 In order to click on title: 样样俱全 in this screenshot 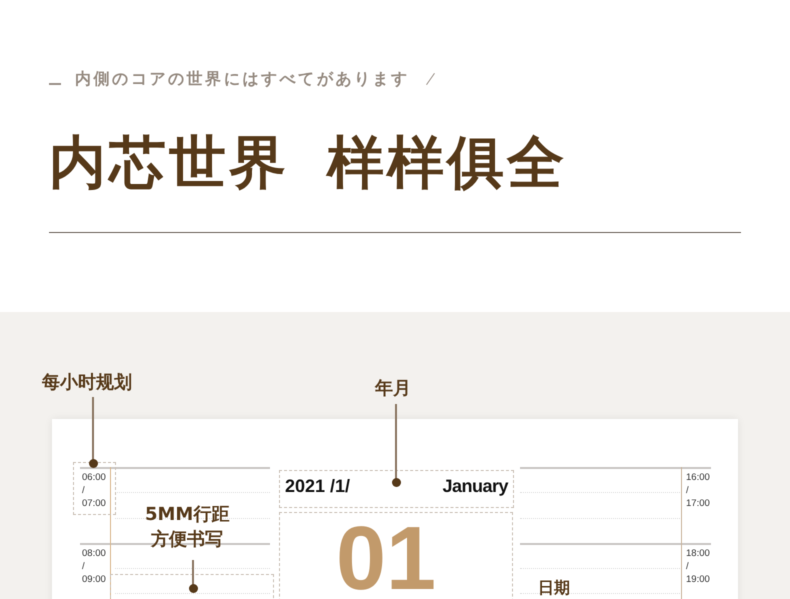, I will do `click(447, 163)`.